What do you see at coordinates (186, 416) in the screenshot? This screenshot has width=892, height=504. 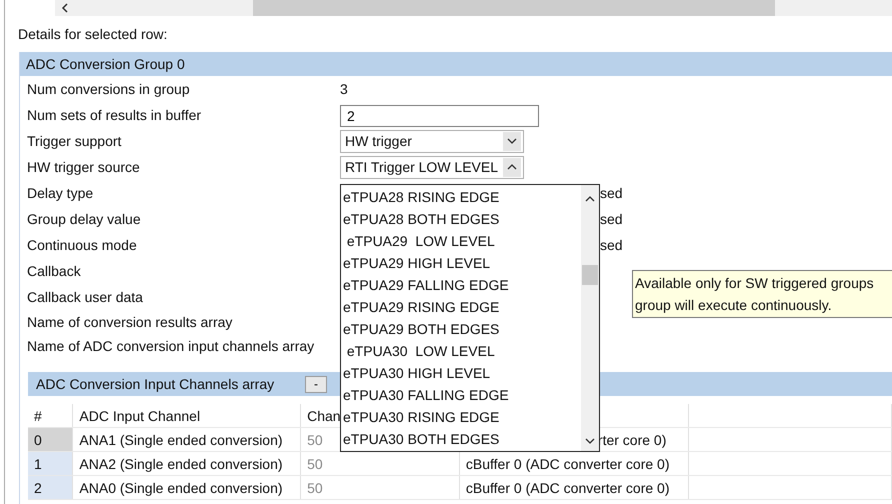 I see `column-header: ADC Input Channel` at bounding box center [186, 416].